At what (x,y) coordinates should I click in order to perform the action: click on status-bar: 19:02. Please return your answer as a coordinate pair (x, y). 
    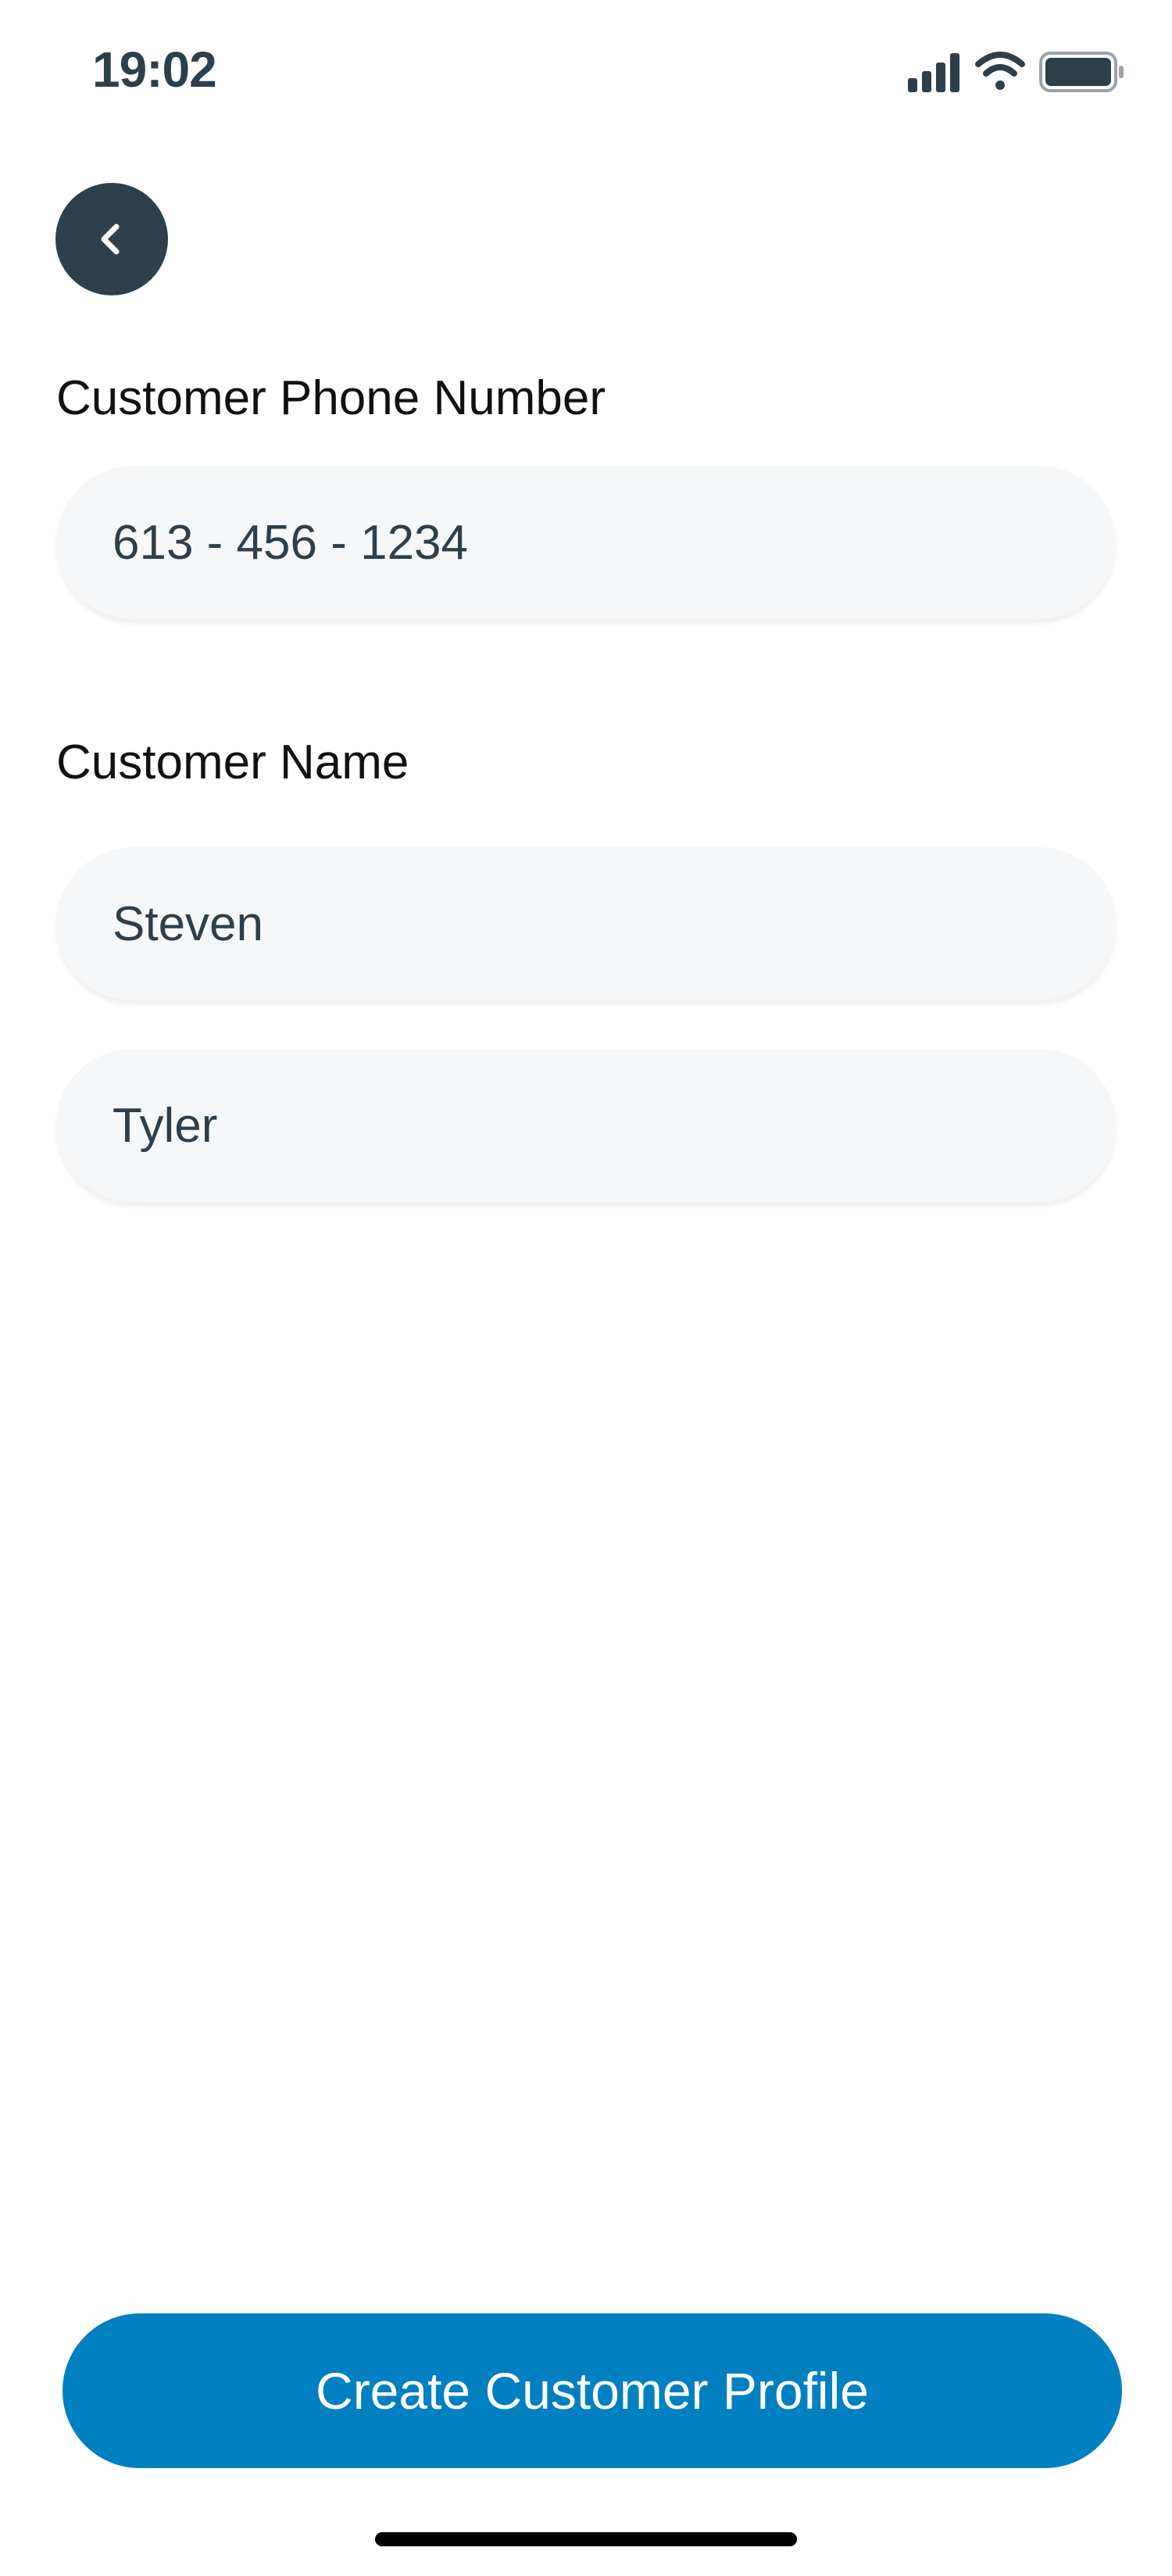
    Looking at the image, I should click on (586, 74).